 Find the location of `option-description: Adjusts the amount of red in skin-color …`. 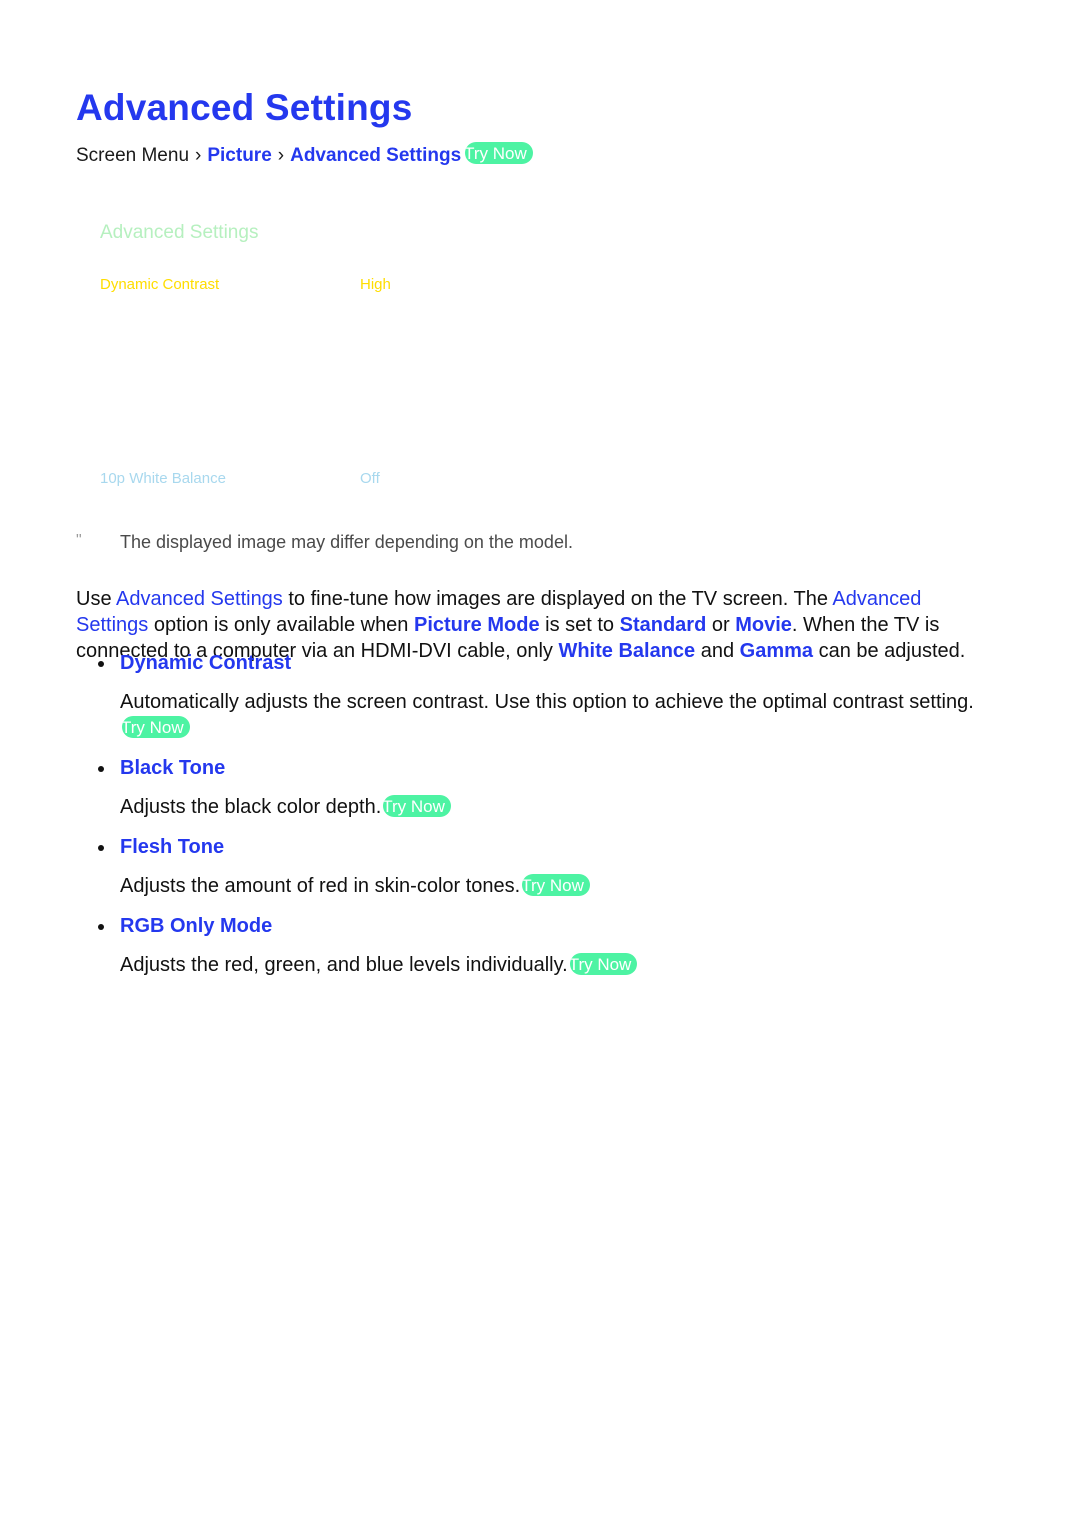

option-description: Adjusts the amount of red in skin-color … is located at coordinates (548, 886).